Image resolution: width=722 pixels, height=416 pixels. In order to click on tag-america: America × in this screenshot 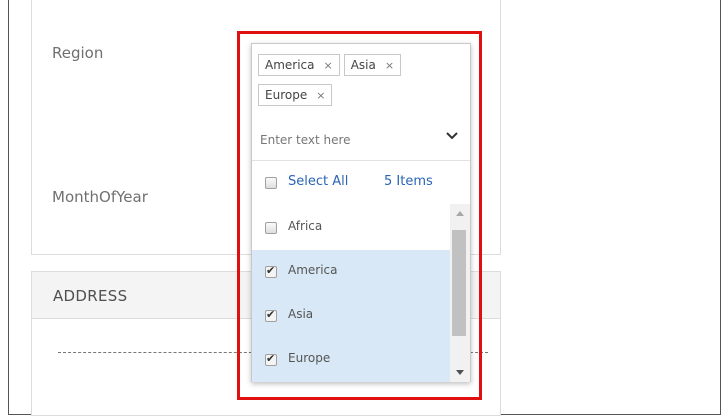, I will do `click(299, 65)`.